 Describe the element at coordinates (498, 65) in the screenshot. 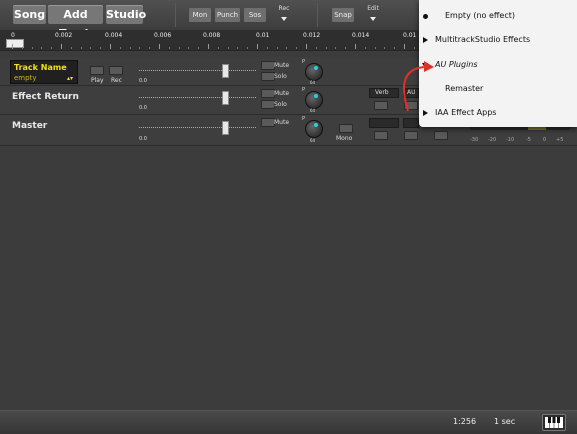

I see `menu-item-au-plugins: AU Plugins` at that location.